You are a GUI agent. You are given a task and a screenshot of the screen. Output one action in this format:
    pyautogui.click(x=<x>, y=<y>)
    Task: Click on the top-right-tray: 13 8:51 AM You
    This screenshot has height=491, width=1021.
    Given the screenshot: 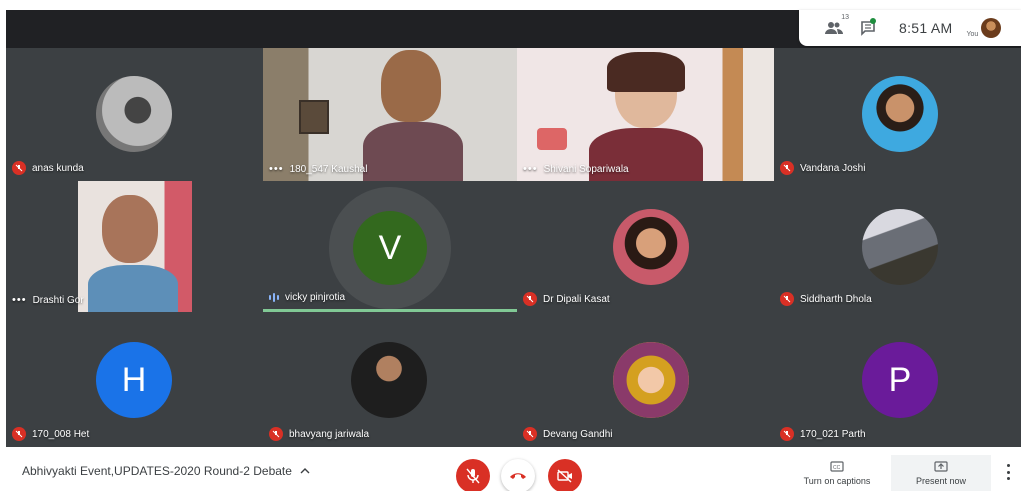 What is the action you would take?
    pyautogui.click(x=910, y=28)
    